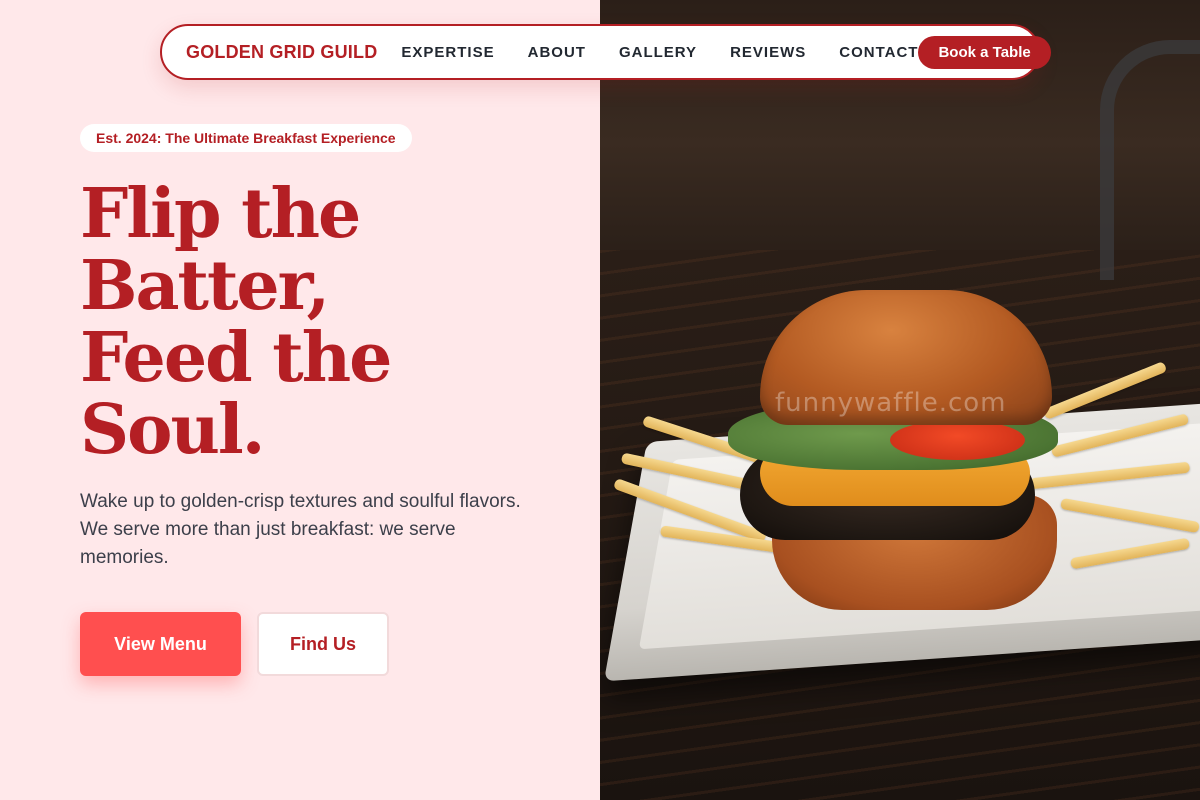  What do you see at coordinates (957, 440) in the screenshot?
I see `photo-tomato` at bounding box center [957, 440].